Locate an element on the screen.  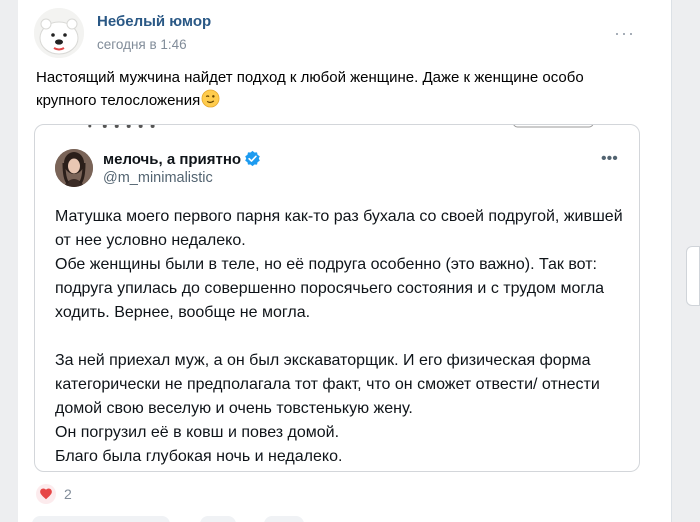
cropped-previous-content is located at coordinates (341, 126).